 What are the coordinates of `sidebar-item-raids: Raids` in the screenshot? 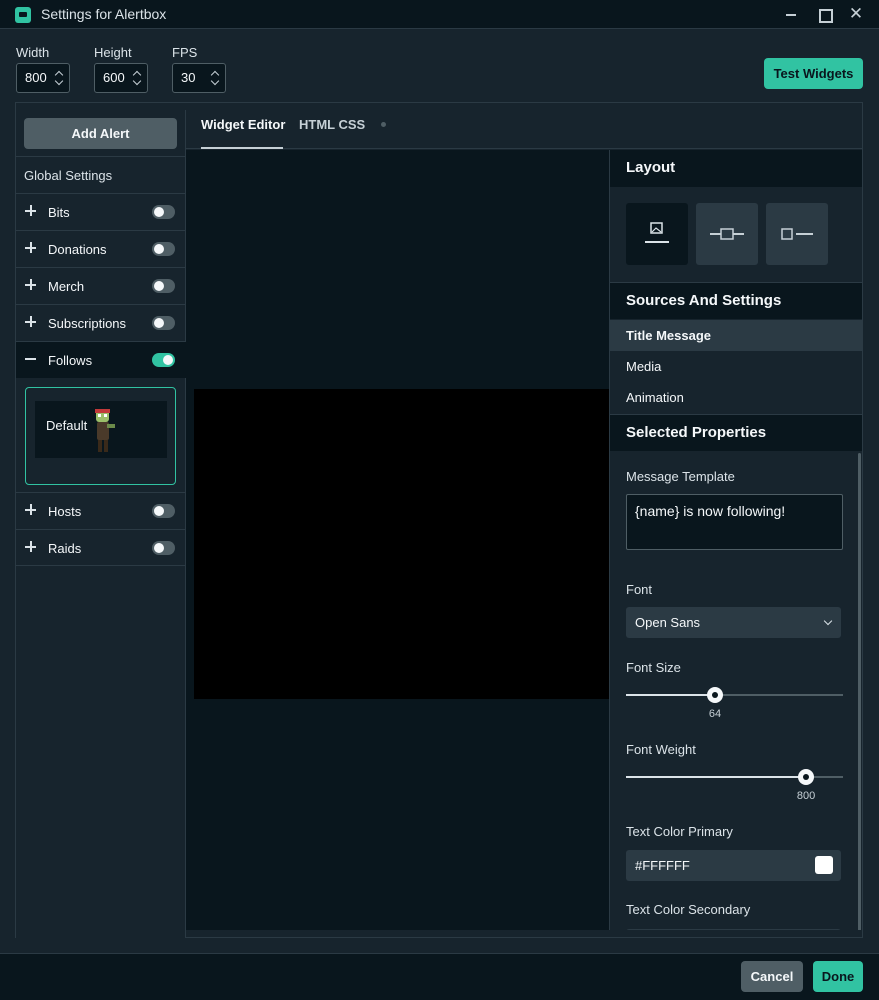 It's located at (101, 547).